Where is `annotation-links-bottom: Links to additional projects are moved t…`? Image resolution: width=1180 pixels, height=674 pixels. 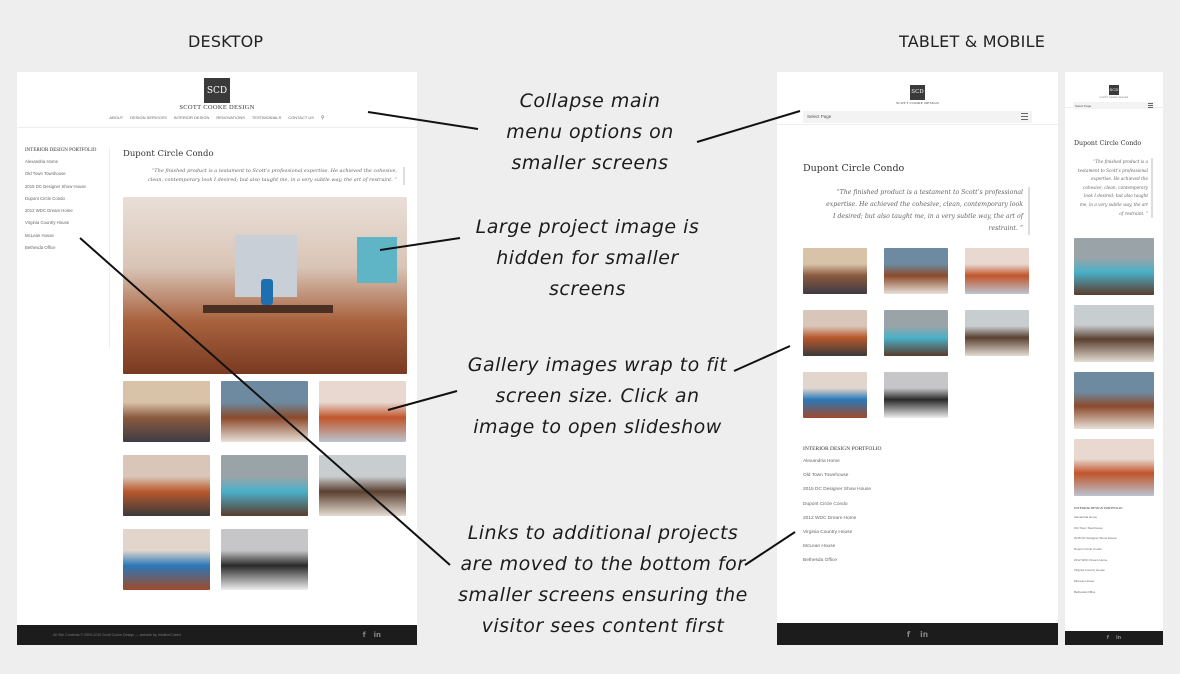
annotation-links-bottom: Links to additional projects are moved t… is located at coordinates (603, 579).